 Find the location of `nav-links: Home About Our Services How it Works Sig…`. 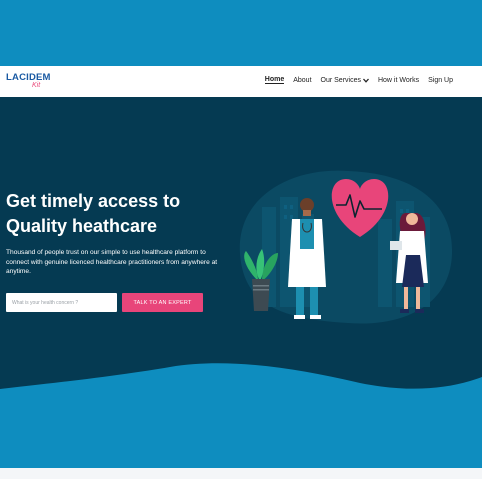

nav-links: Home About Our Services How it Works Sig… is located at coordinates (354, 80).